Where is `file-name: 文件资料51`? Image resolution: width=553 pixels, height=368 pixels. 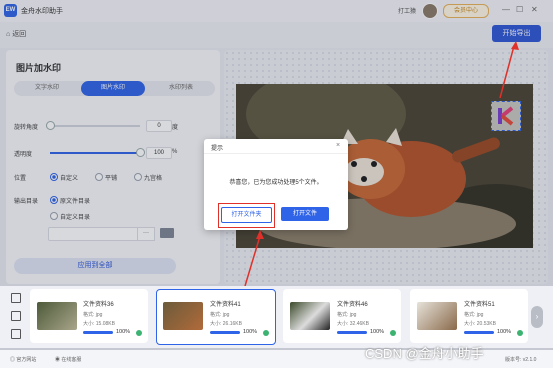
file-name: 文件资料51 is located at coordinates (479, 305).